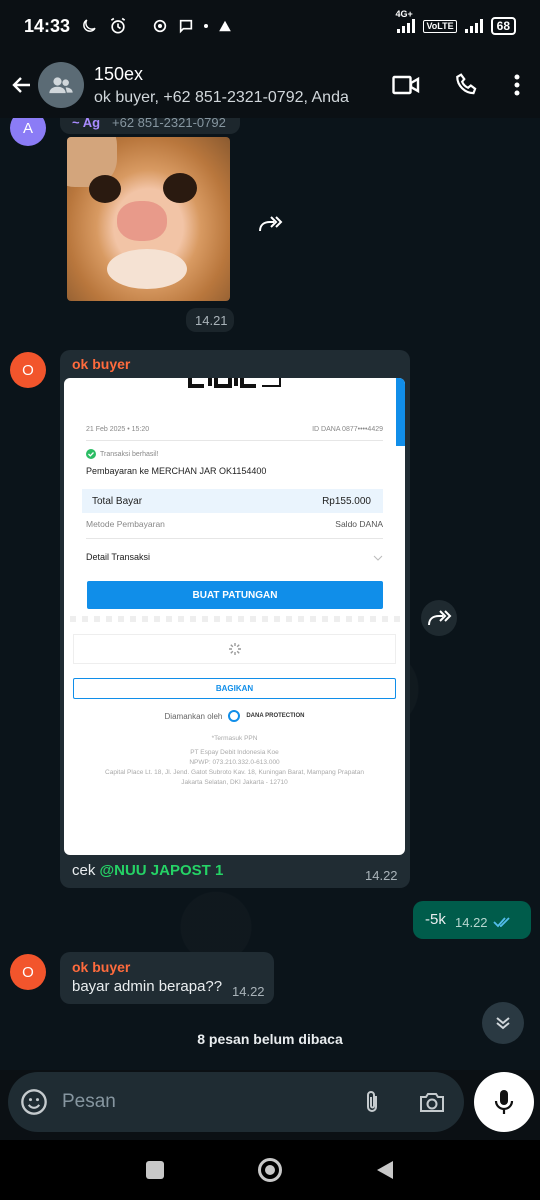 The width and height of the screenshot is (540, 1200). Describe the element at coordinates (372, 1102) in the screenshot. I see `attachment-icon` at that location.